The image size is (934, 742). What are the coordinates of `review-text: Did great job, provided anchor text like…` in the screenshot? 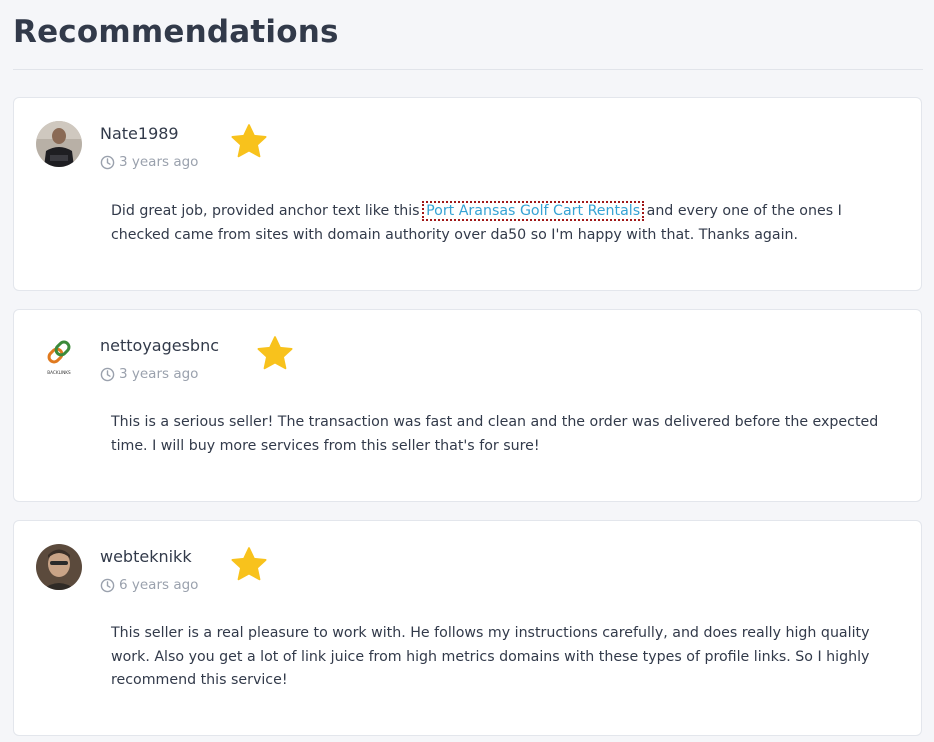 It's located at (506, 223).